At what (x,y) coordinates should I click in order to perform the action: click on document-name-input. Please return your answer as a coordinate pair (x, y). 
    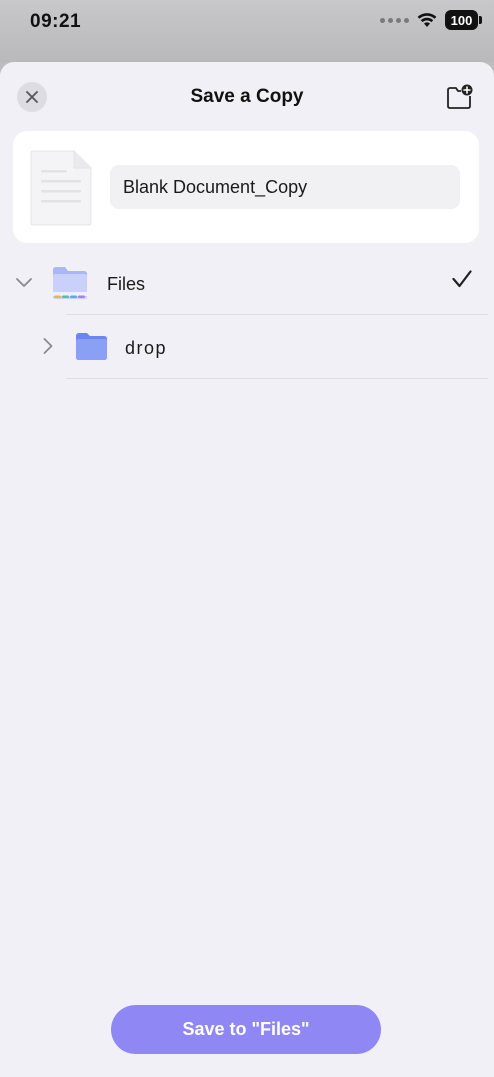
    Looking at the image, I should click on (285, 187).